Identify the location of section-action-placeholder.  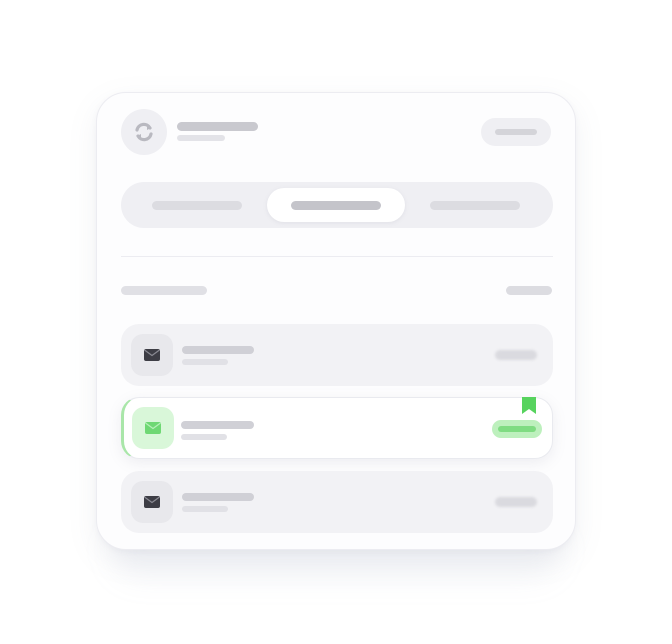
(529, 290).